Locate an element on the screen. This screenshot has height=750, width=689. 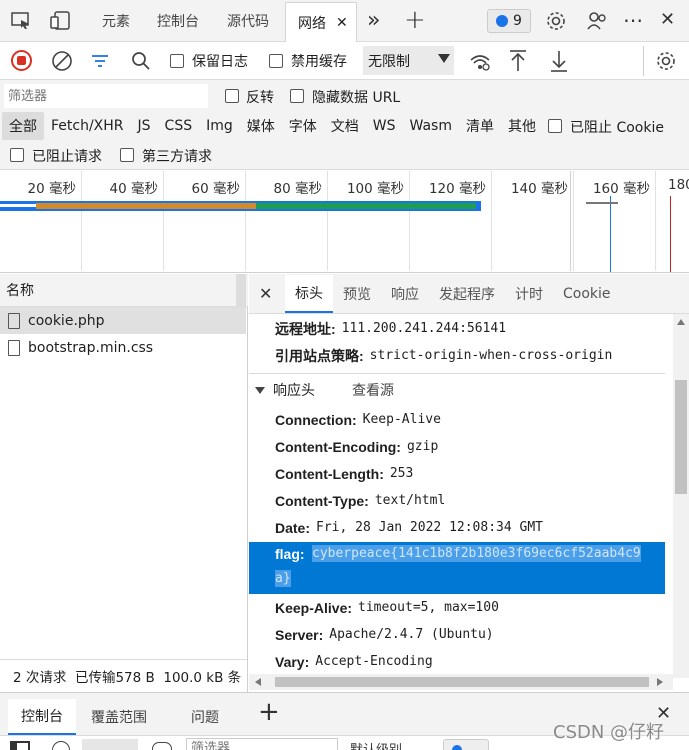
tab-timing: 计时 is located at coordinates (529, 294).